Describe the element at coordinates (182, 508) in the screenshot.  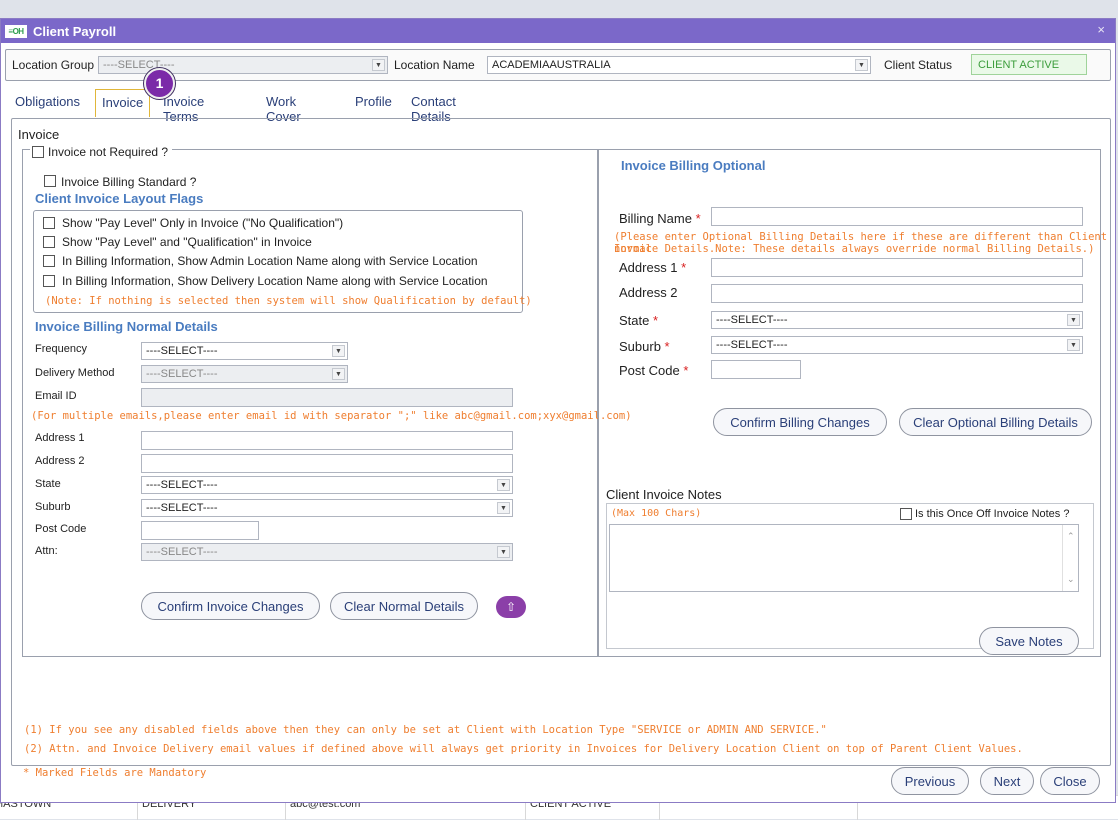
I see `suburb-value: ----SELECT----` at that location.